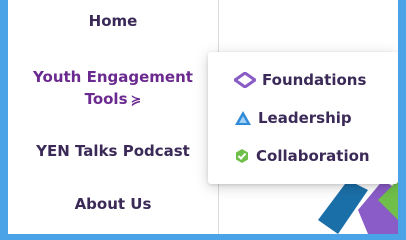 This screenshot has height=240, width=406. I want to click on menu-item-leadership: Leadership, so click(293, 118).